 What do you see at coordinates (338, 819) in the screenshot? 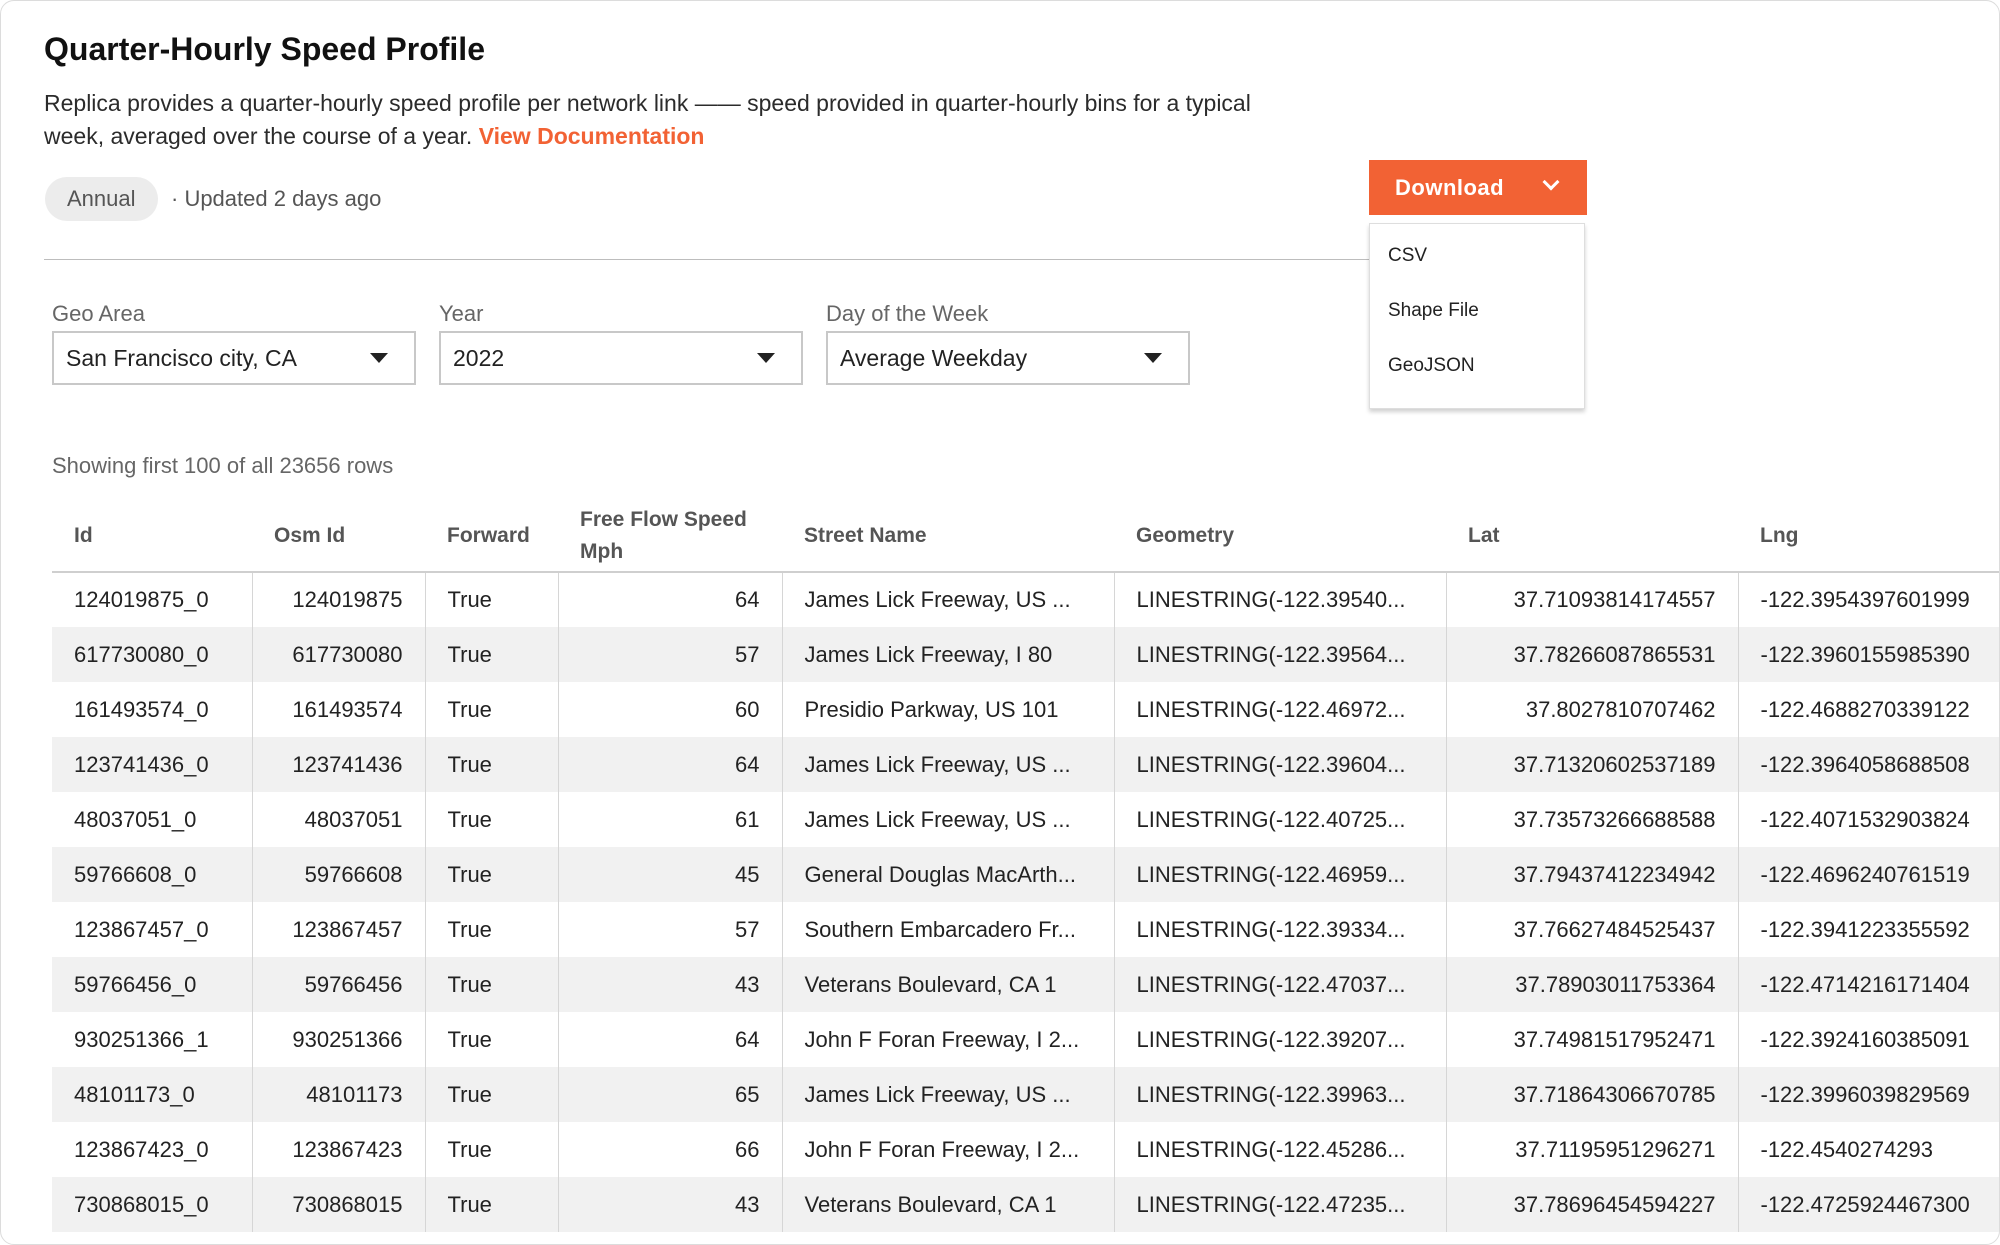
I see `cell-osm-id: 48037051` at bounding box center [338, 819].